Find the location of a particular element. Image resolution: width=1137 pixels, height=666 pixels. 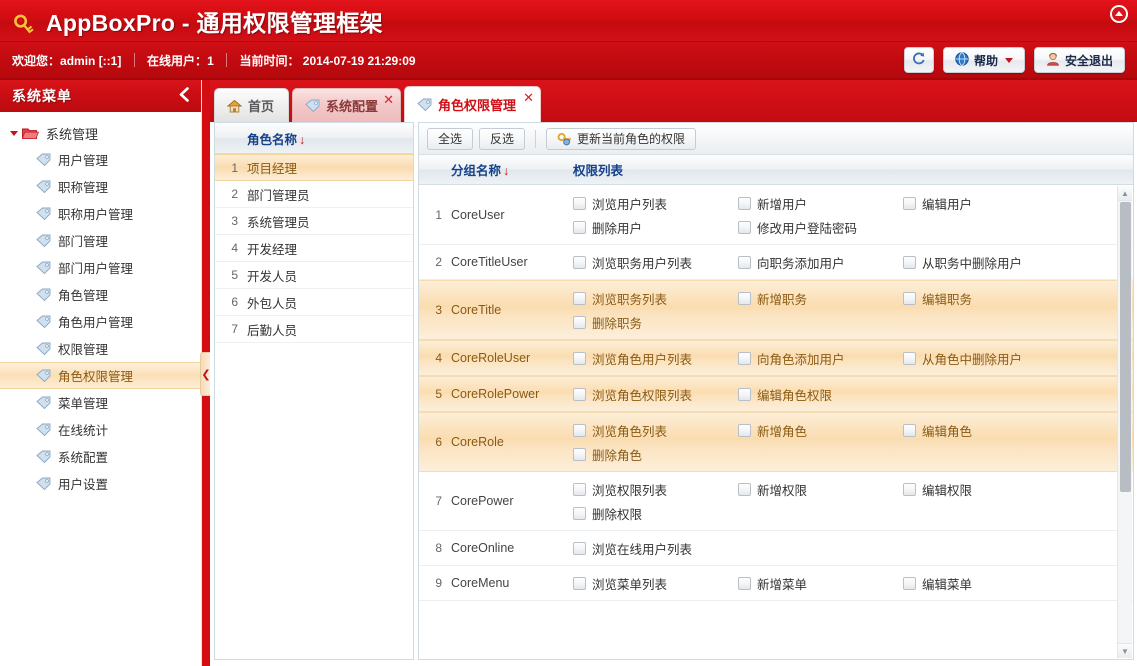

permission-checkbox-item: 编辑角色 is located at coordinates (985, 430).